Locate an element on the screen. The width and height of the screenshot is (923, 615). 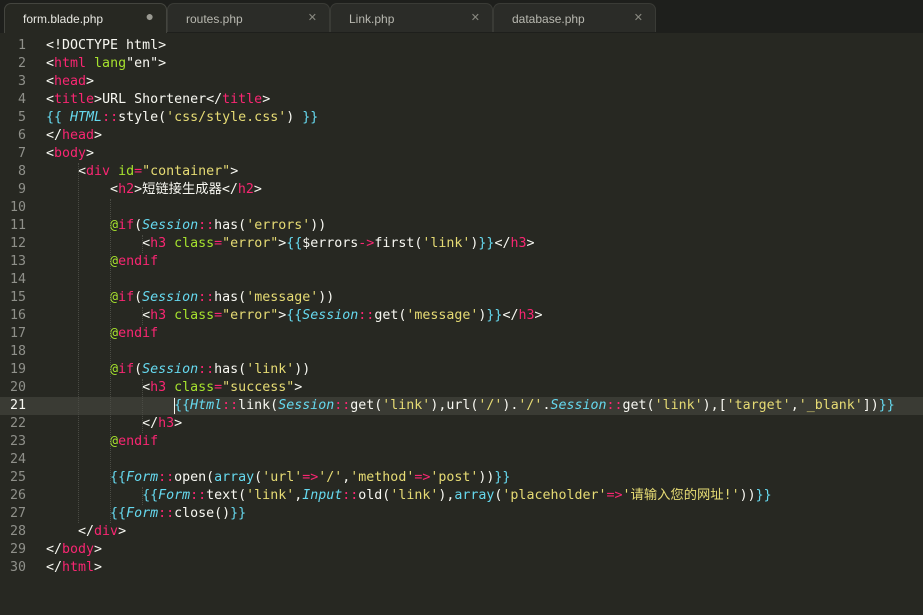
tab-form-blade: form.blade.php ● is located at coordinates (85, 18).